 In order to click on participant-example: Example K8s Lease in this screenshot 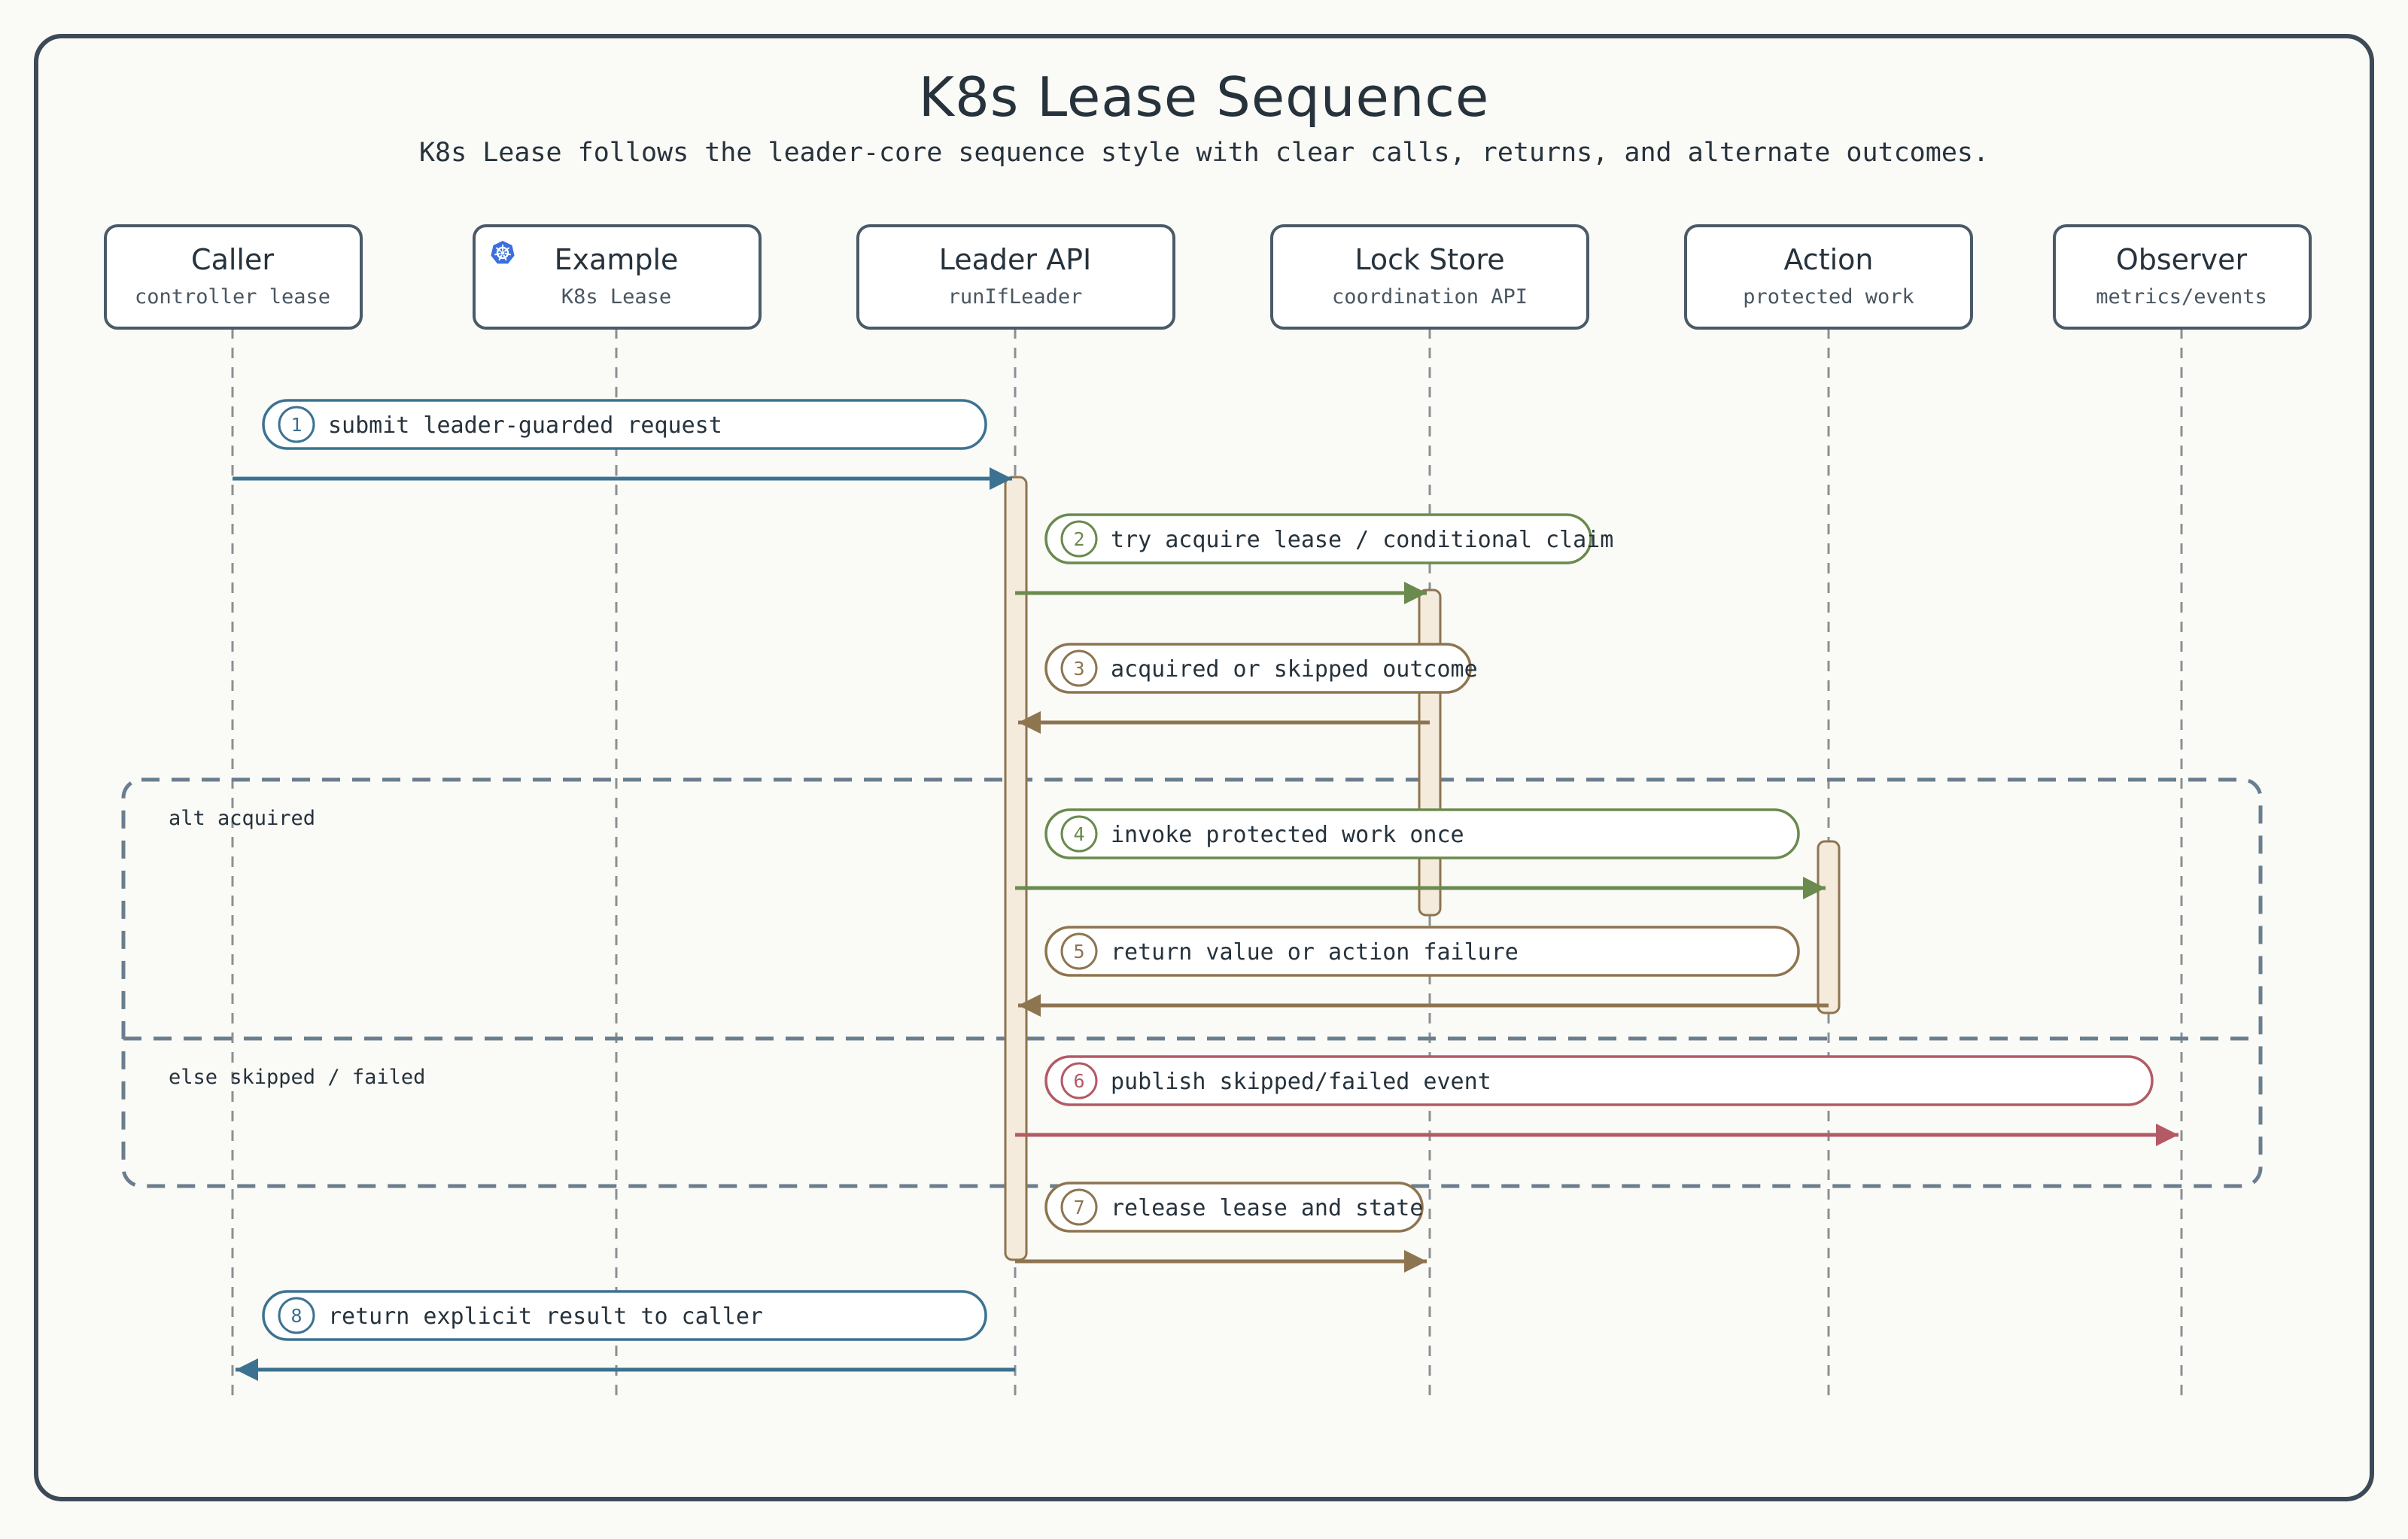, I will do `click(617, 277)`.